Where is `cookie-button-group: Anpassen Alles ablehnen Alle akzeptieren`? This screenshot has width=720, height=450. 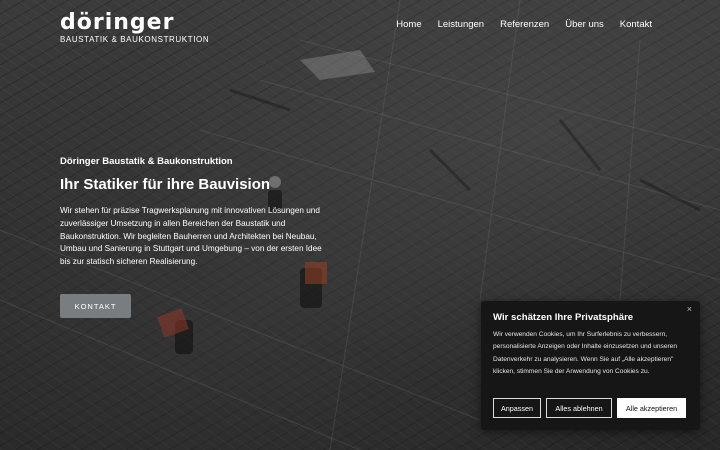
cookie-button-group: Anpassen Alles ablehnen Alle akzeptieren is located at coordinates (589, 408).